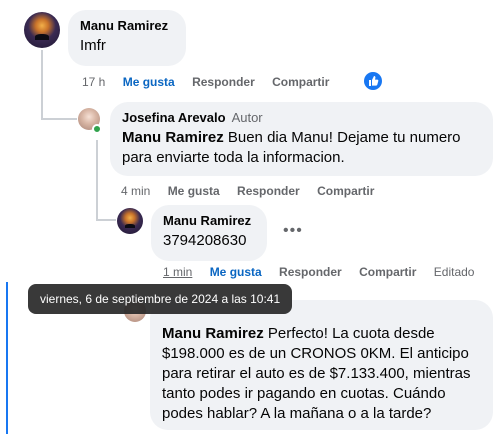 The image size is (493, 434). I want to click on comment-text: Imfr, so click(93, 45).